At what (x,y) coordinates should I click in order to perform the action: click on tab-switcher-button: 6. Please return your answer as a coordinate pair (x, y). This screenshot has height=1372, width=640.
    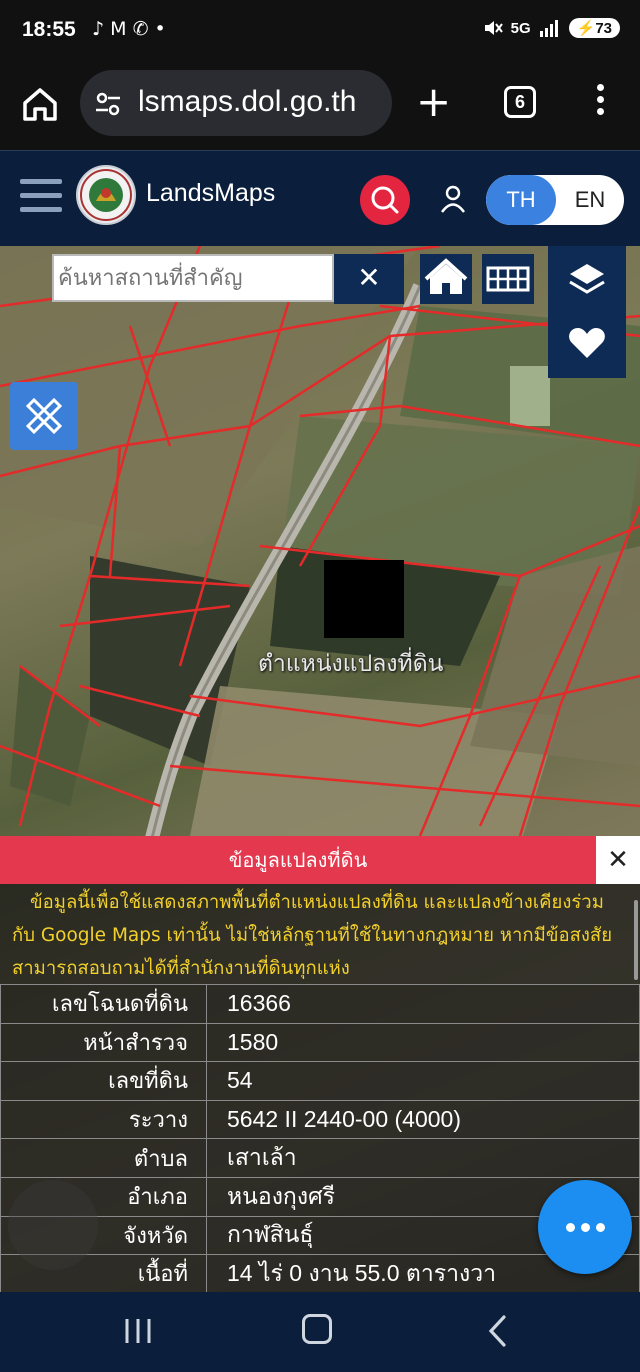
    Looking at the image, I should click on (520, 102).